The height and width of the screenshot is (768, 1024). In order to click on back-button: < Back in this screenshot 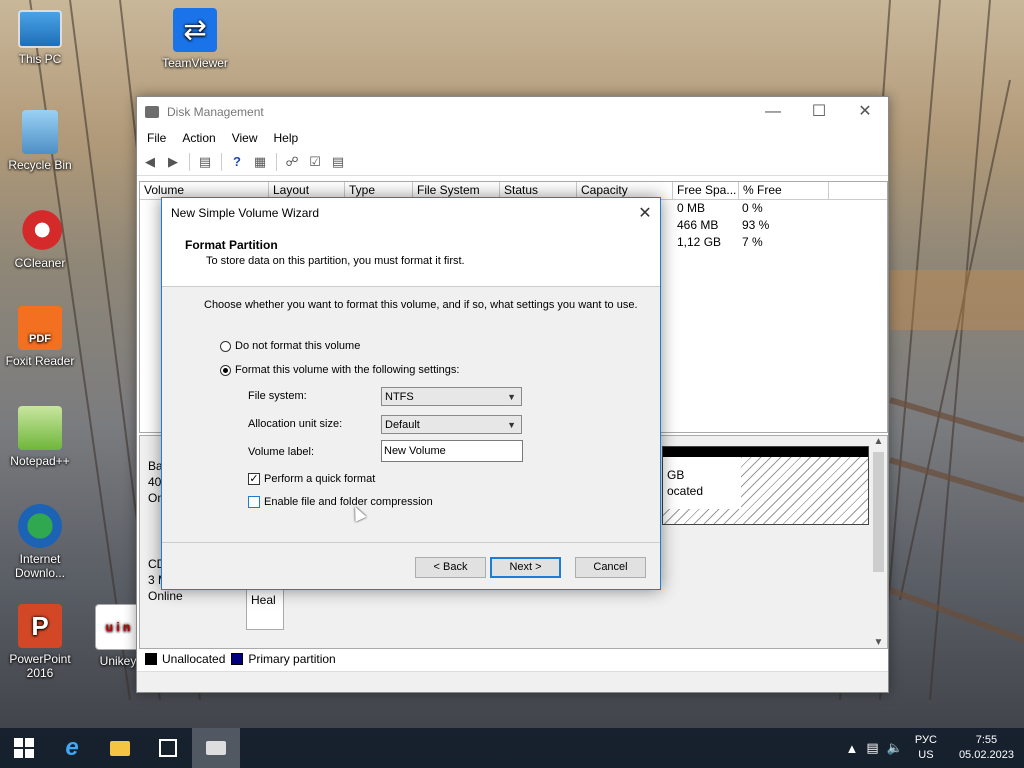, I will do `click(450, 567)`.